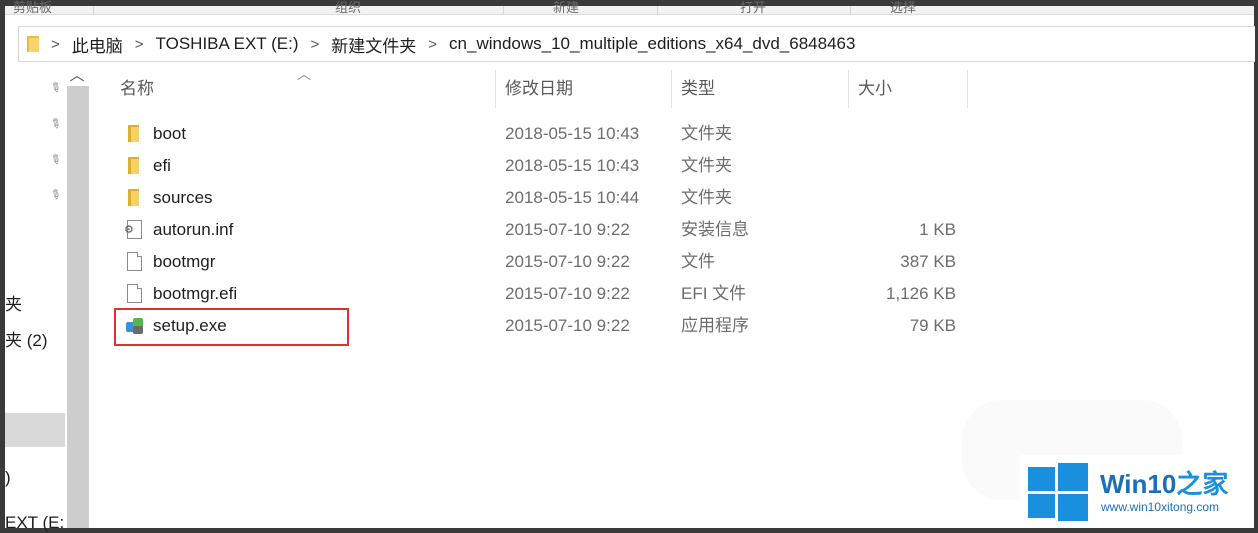 This screenshot has height=533, width=1258. I want to click on file-row-sources: sources 2018-05-15 10:44 文件夹, so click(548, 198).